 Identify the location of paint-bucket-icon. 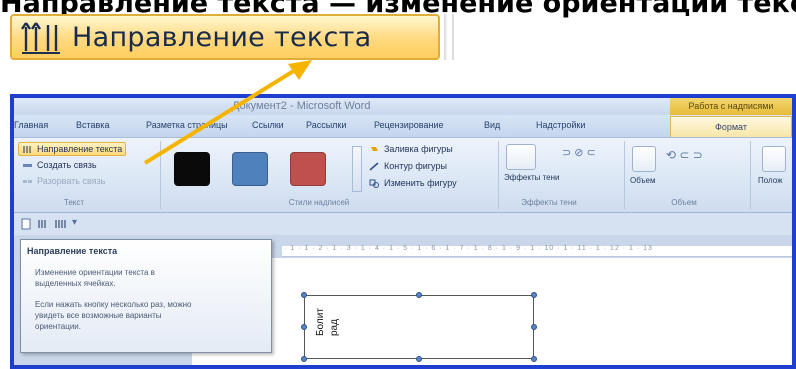
(374, 149).